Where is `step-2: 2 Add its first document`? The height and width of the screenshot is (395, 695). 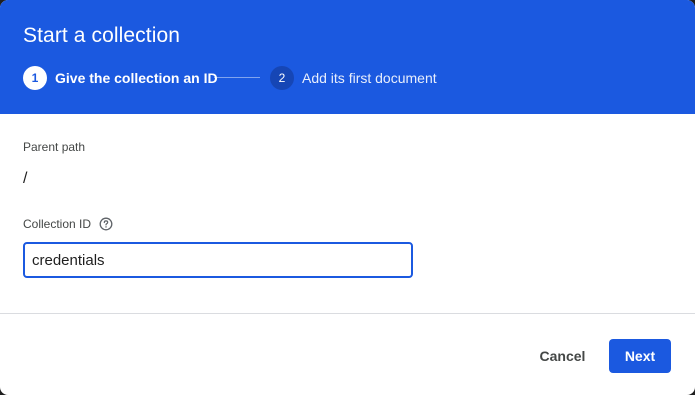 step-2: 2 Add its first document is located at coordinates (353, 78).